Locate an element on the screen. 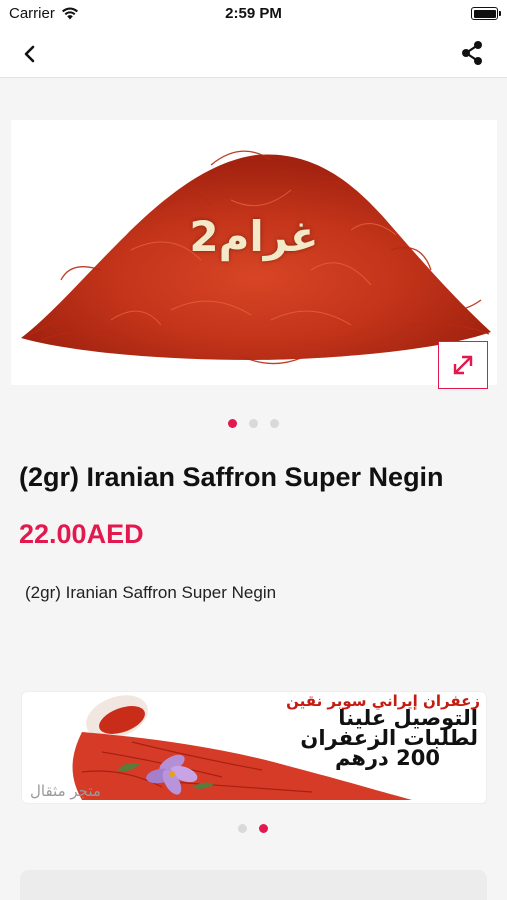 The width and height of the screenshot is (507, 900). expand-icon is located at coordinates (463, 365).